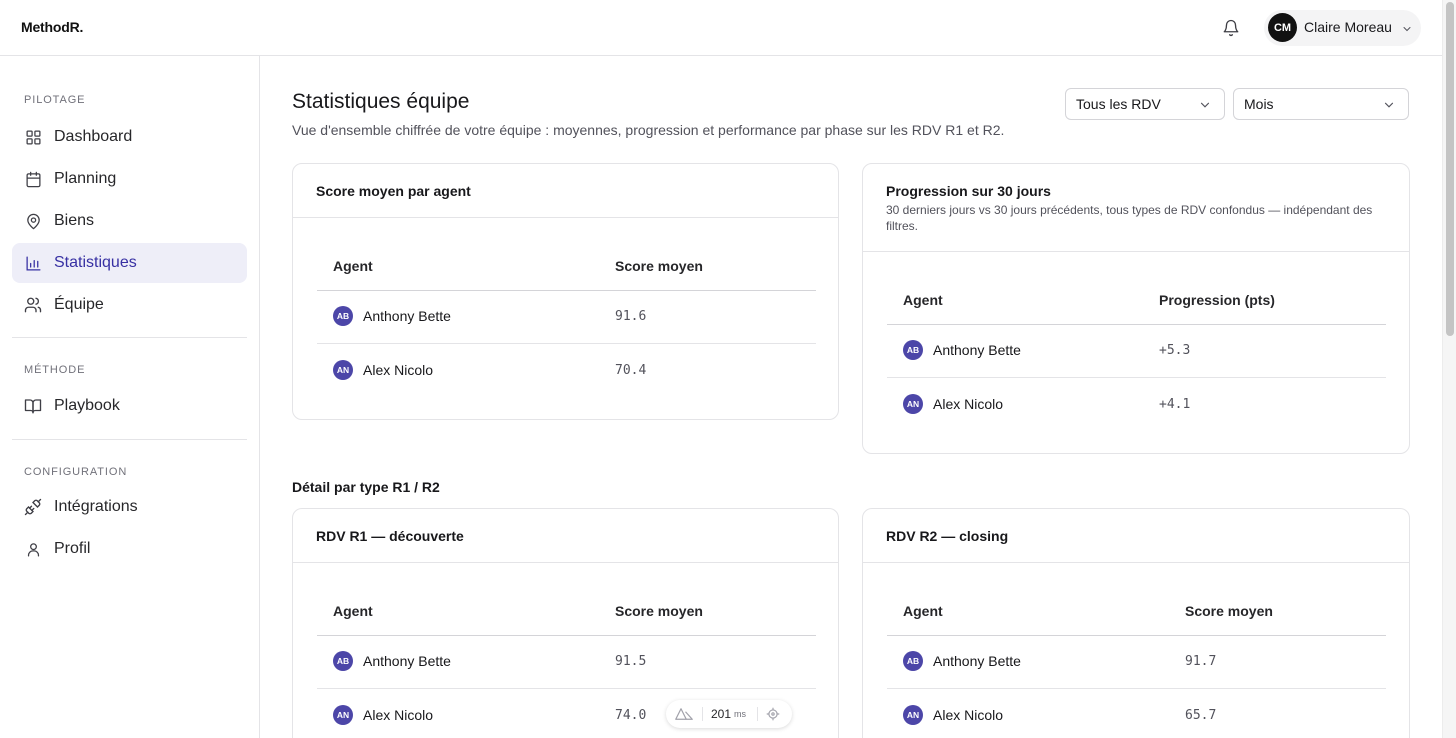 This screenshot has height=738, width=1456. I want to click on rdv-type-select: Tous les RDV, so click(1145, 104).